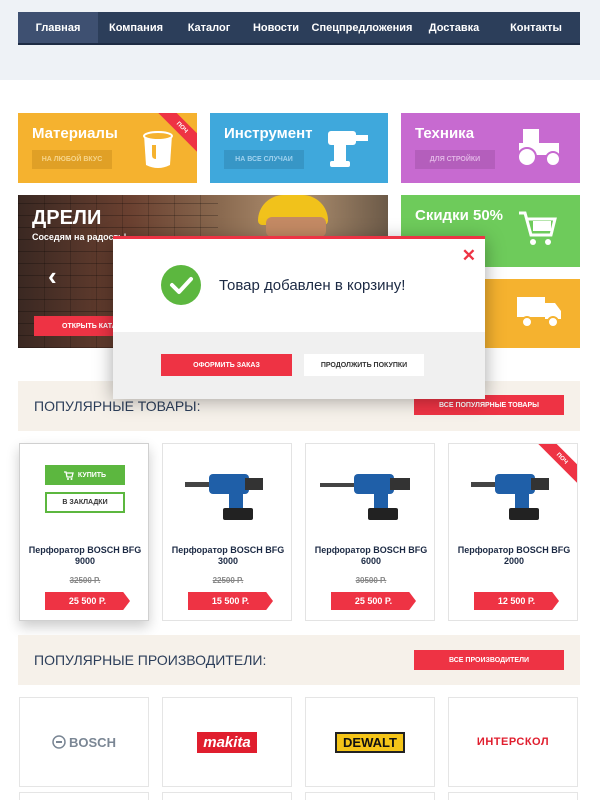  What do you see at coordinates (226, 365) in the screenshot?
I see `place-order-button: ОФОРМИТЬ ЗАКАЗ` at bounding box center [226, 365].